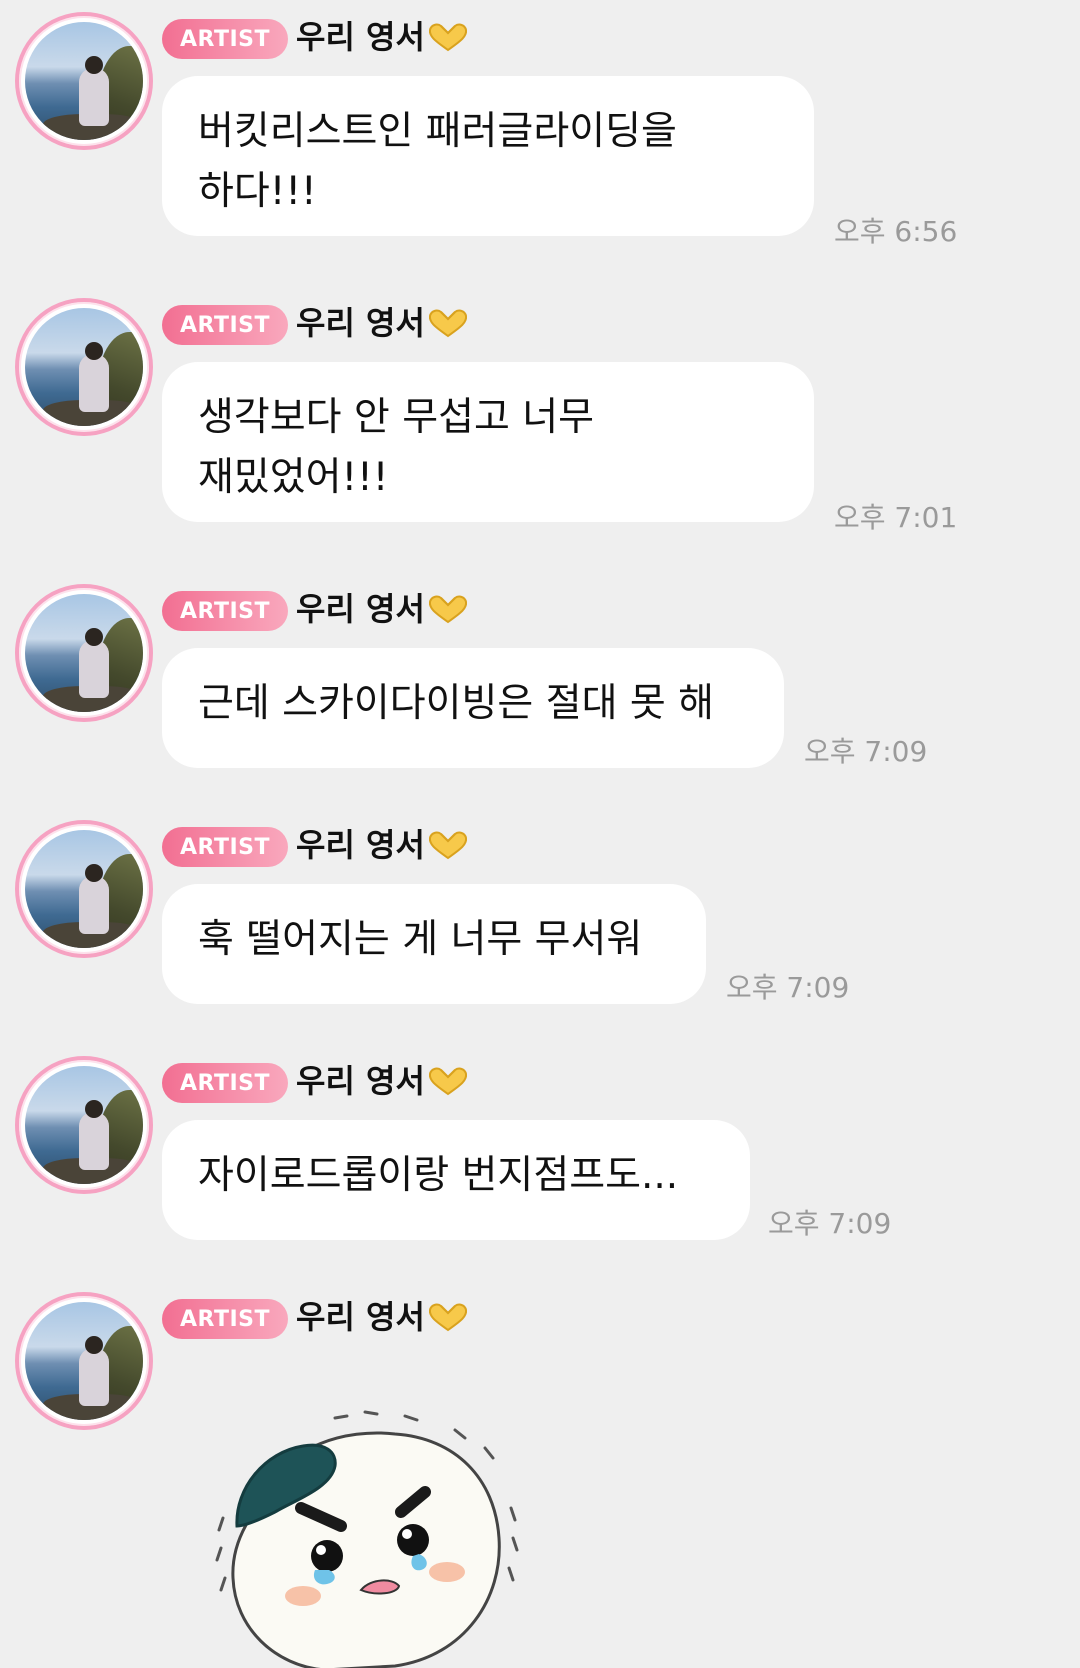 The image size is (1080, 1668). Describe the element at coordinates (896, 517) in the screenshot. I see `message-time: 오후 7:01` at that location.